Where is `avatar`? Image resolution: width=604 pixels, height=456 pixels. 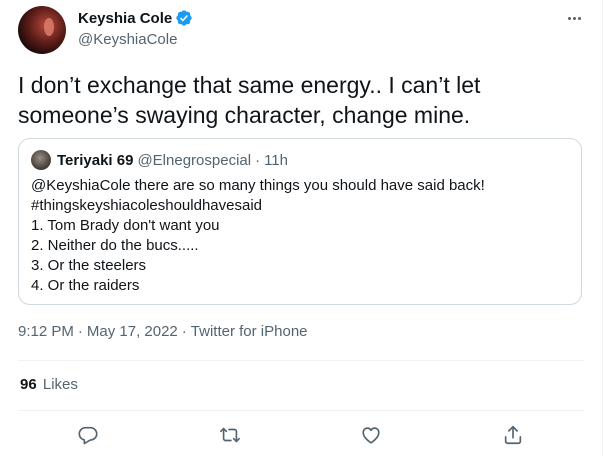 avatar is located at coordinates (42, 30).